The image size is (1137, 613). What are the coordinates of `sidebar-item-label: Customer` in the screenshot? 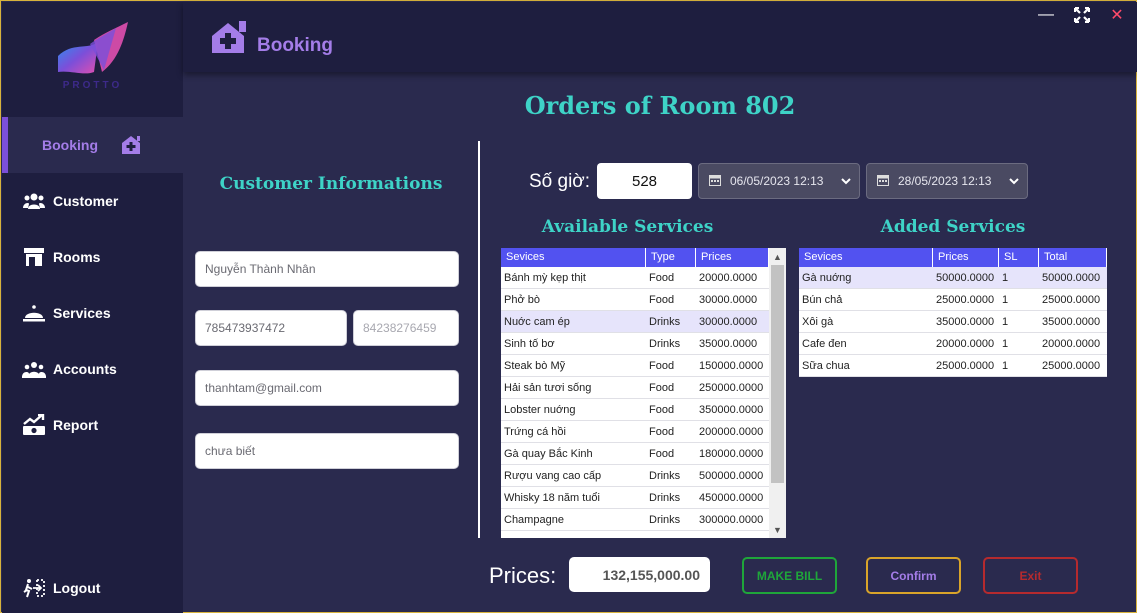 It's located at (86, 201).